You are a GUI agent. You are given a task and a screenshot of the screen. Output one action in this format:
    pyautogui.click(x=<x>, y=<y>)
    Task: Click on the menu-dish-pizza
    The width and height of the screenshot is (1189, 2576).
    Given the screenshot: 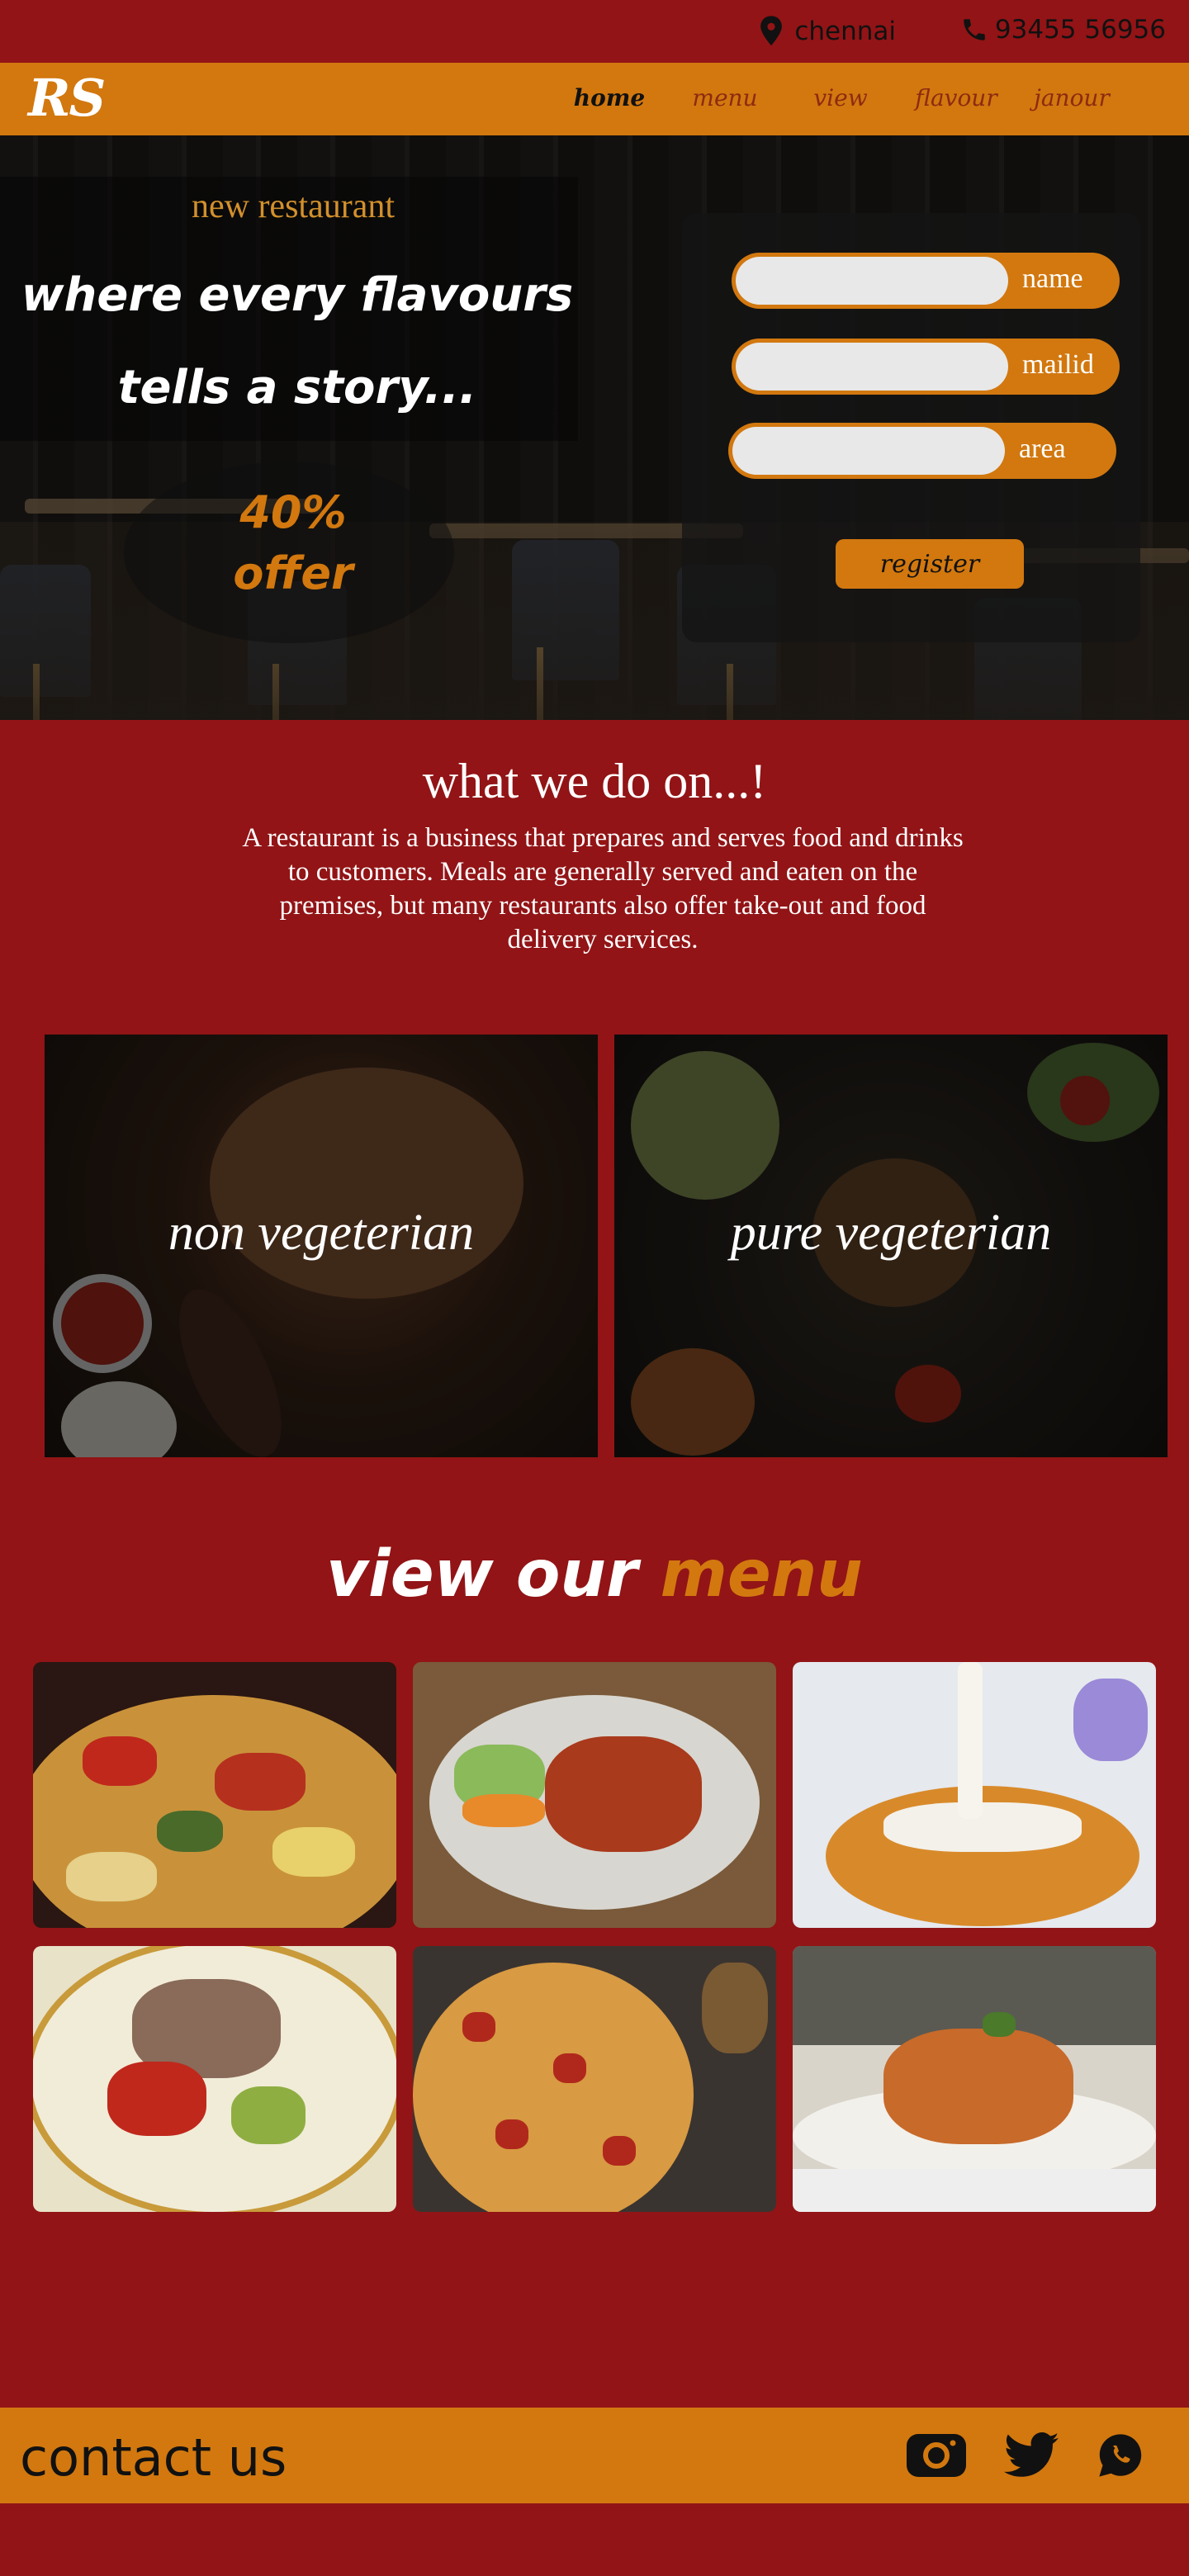 What is the action you would take?
    pyautogui.click(x=594, y=2079)
    